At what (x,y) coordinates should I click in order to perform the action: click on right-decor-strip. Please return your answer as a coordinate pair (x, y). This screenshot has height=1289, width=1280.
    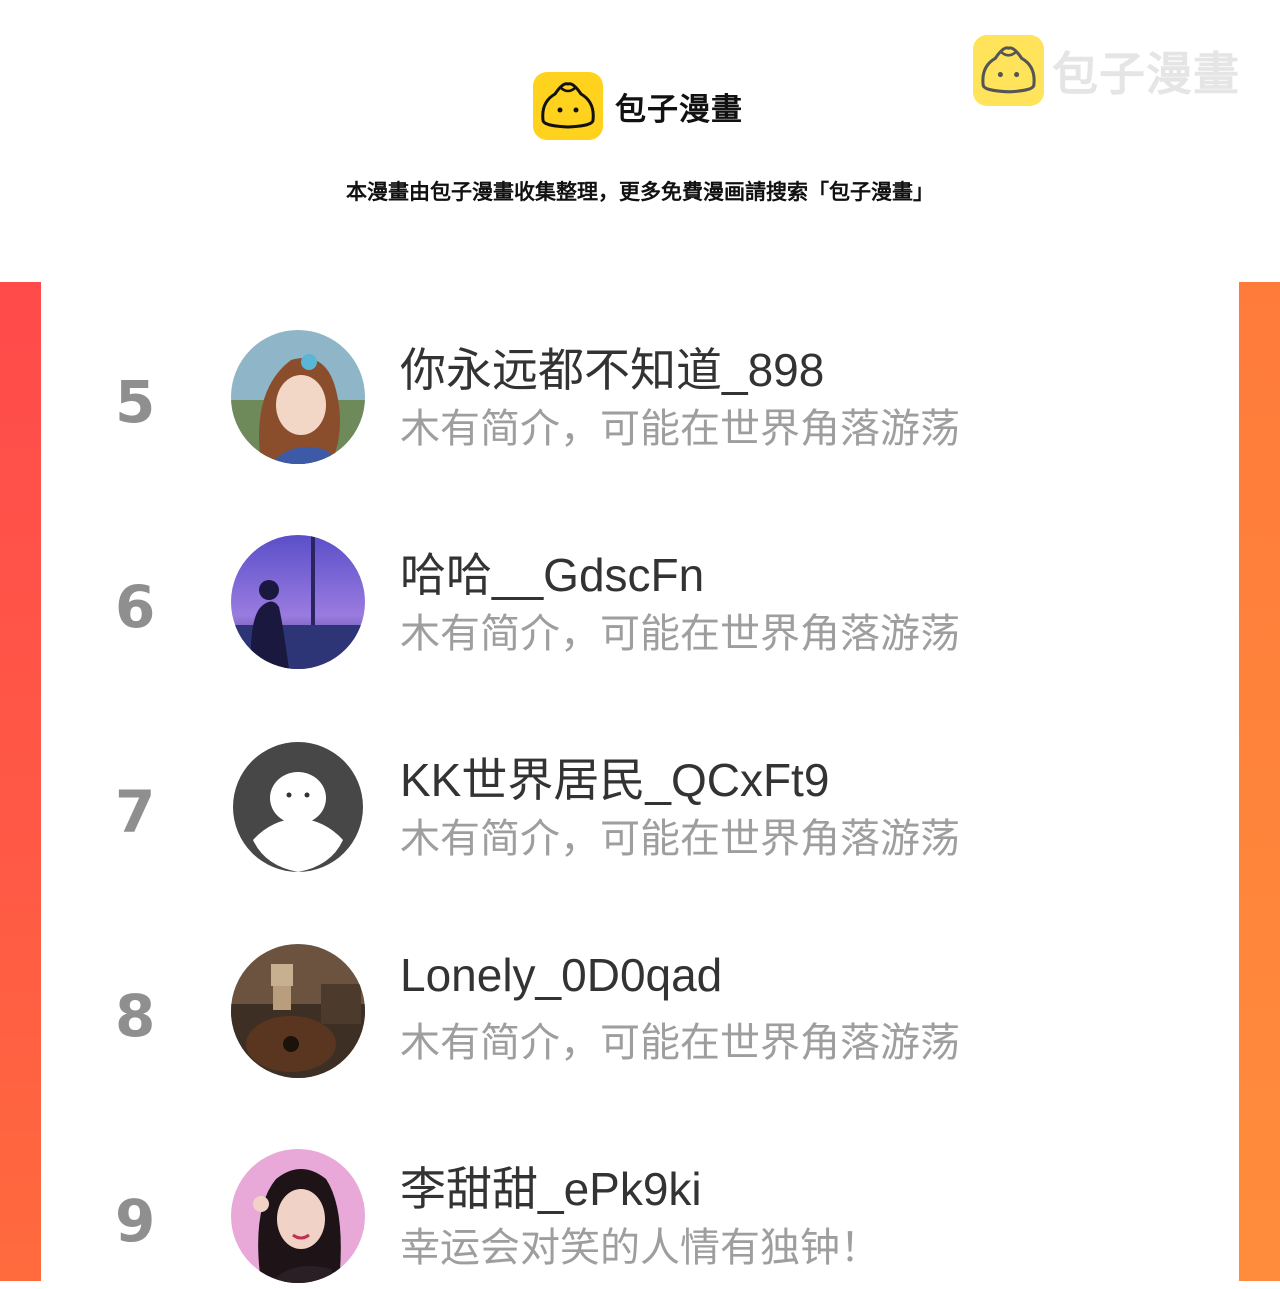
    Looking at the image, I should click on (1259, 781).